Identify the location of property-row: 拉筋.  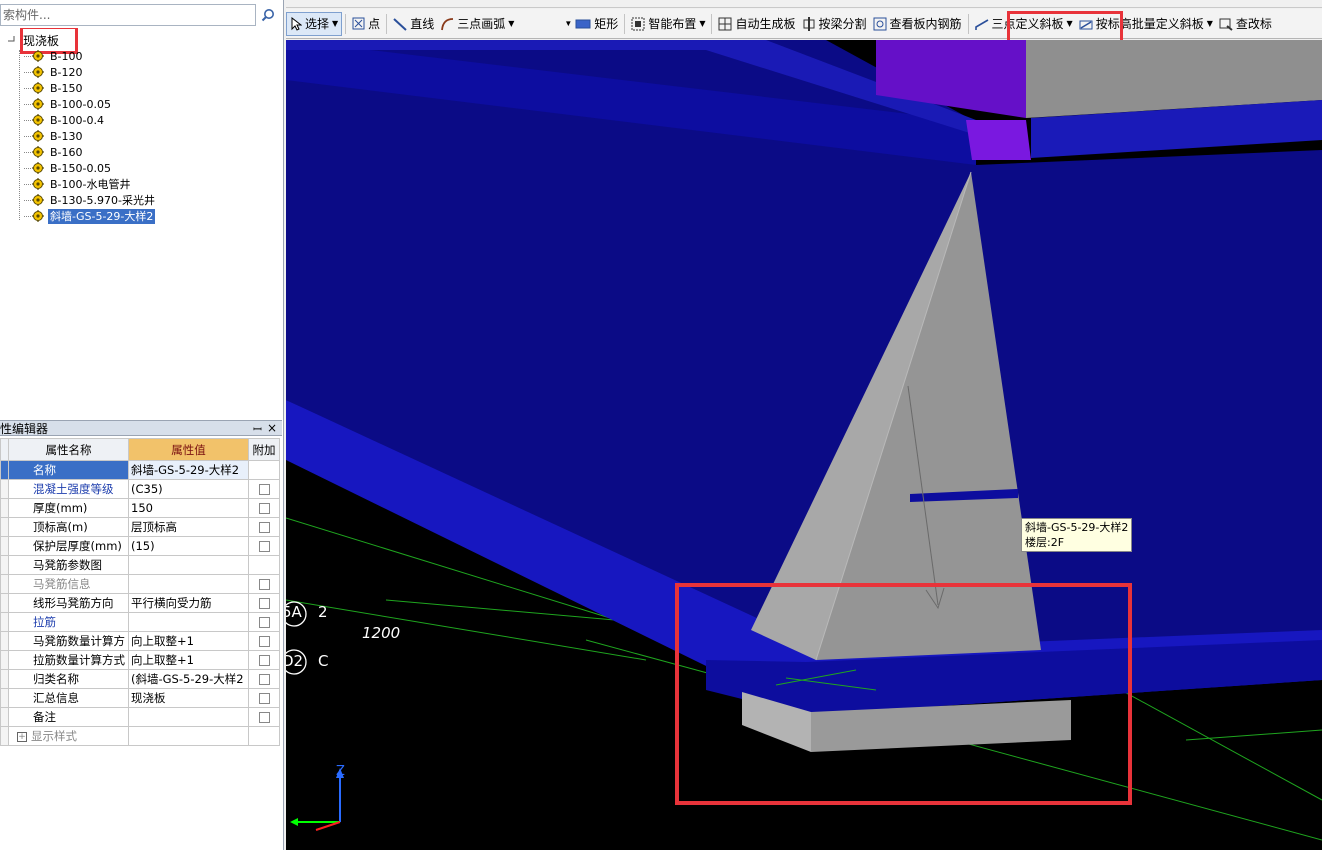
(140, 622).